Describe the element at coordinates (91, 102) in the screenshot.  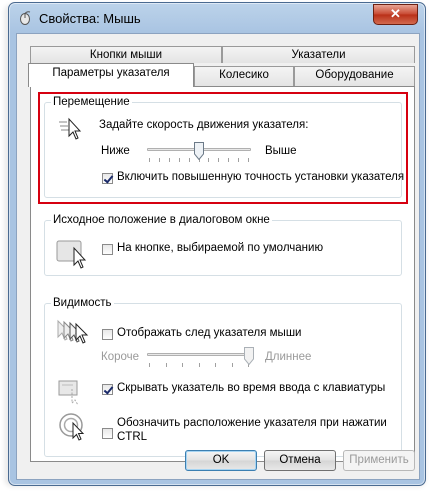
I see `motion-group-label: Перемещение` at that location.